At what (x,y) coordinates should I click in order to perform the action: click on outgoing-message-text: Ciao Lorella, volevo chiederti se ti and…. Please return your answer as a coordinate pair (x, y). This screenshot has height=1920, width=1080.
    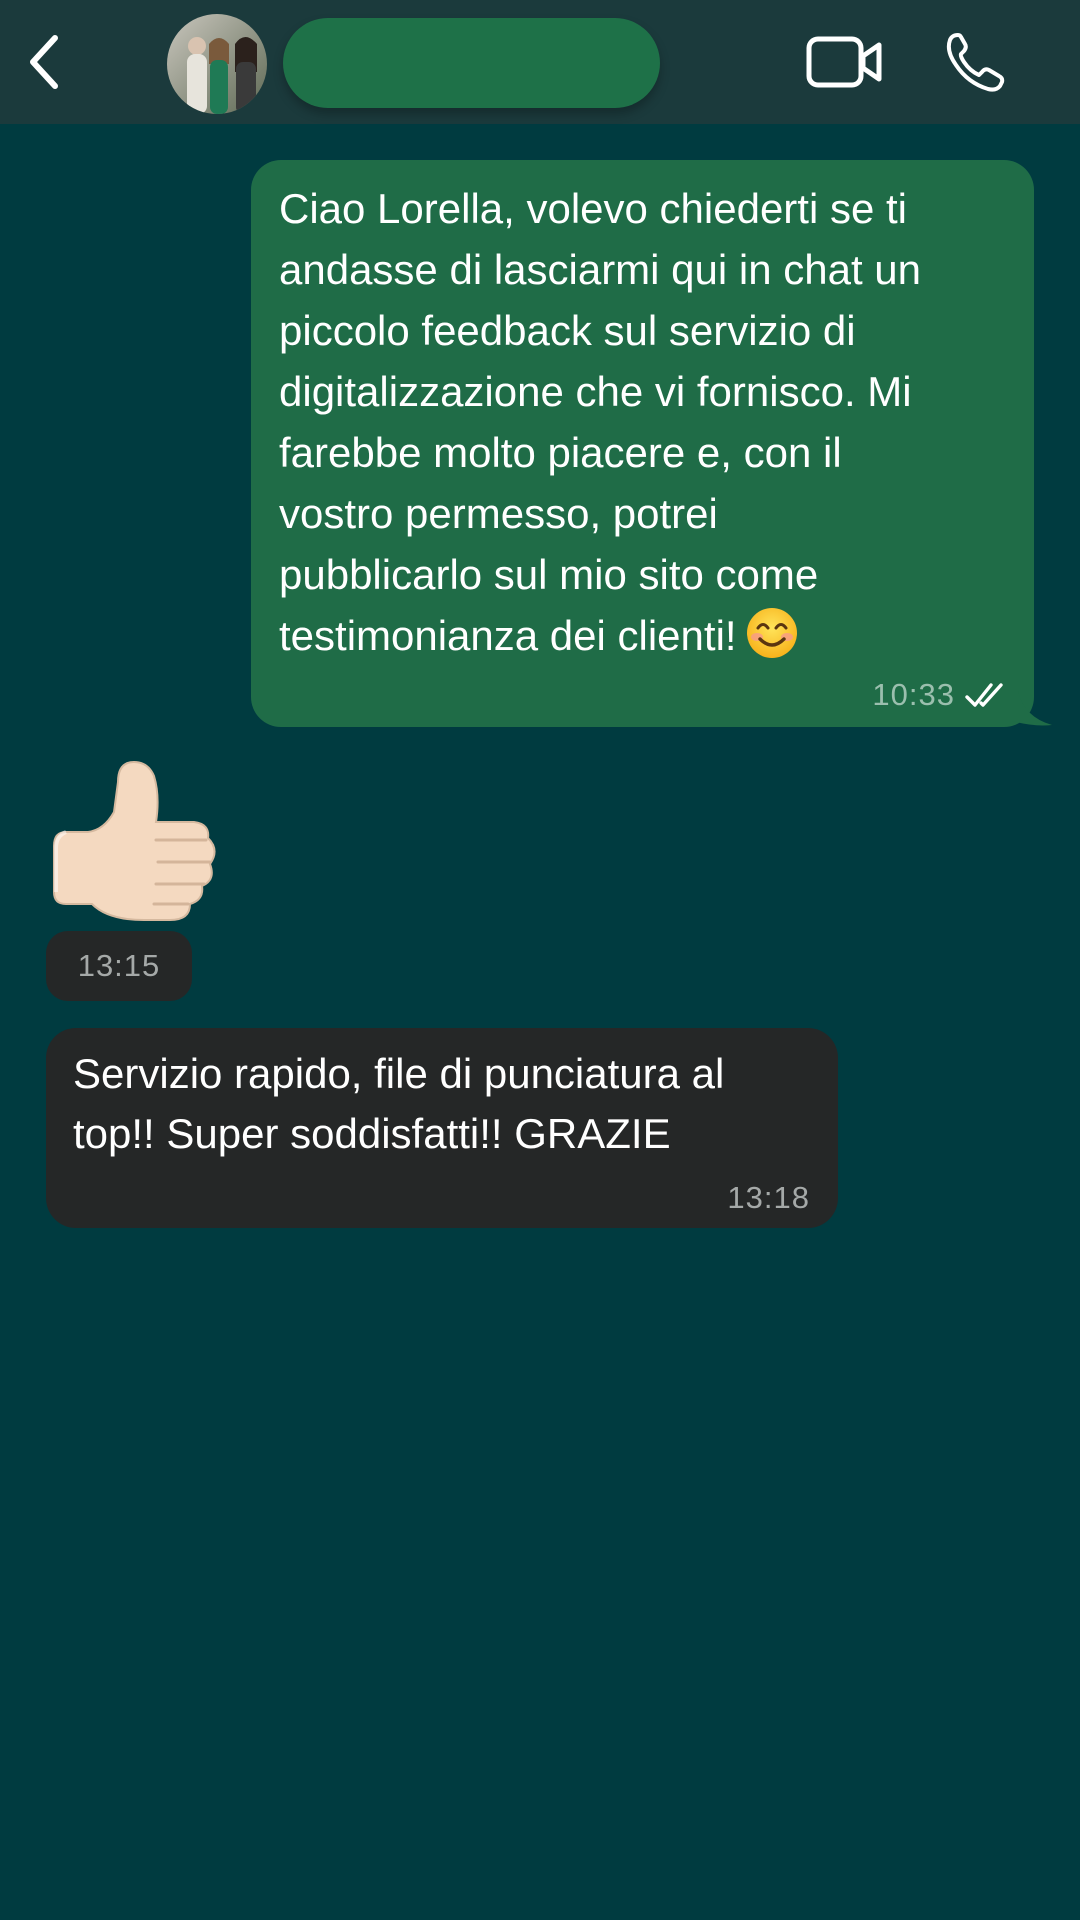
    Looking at the image, I should click on (600, 422).